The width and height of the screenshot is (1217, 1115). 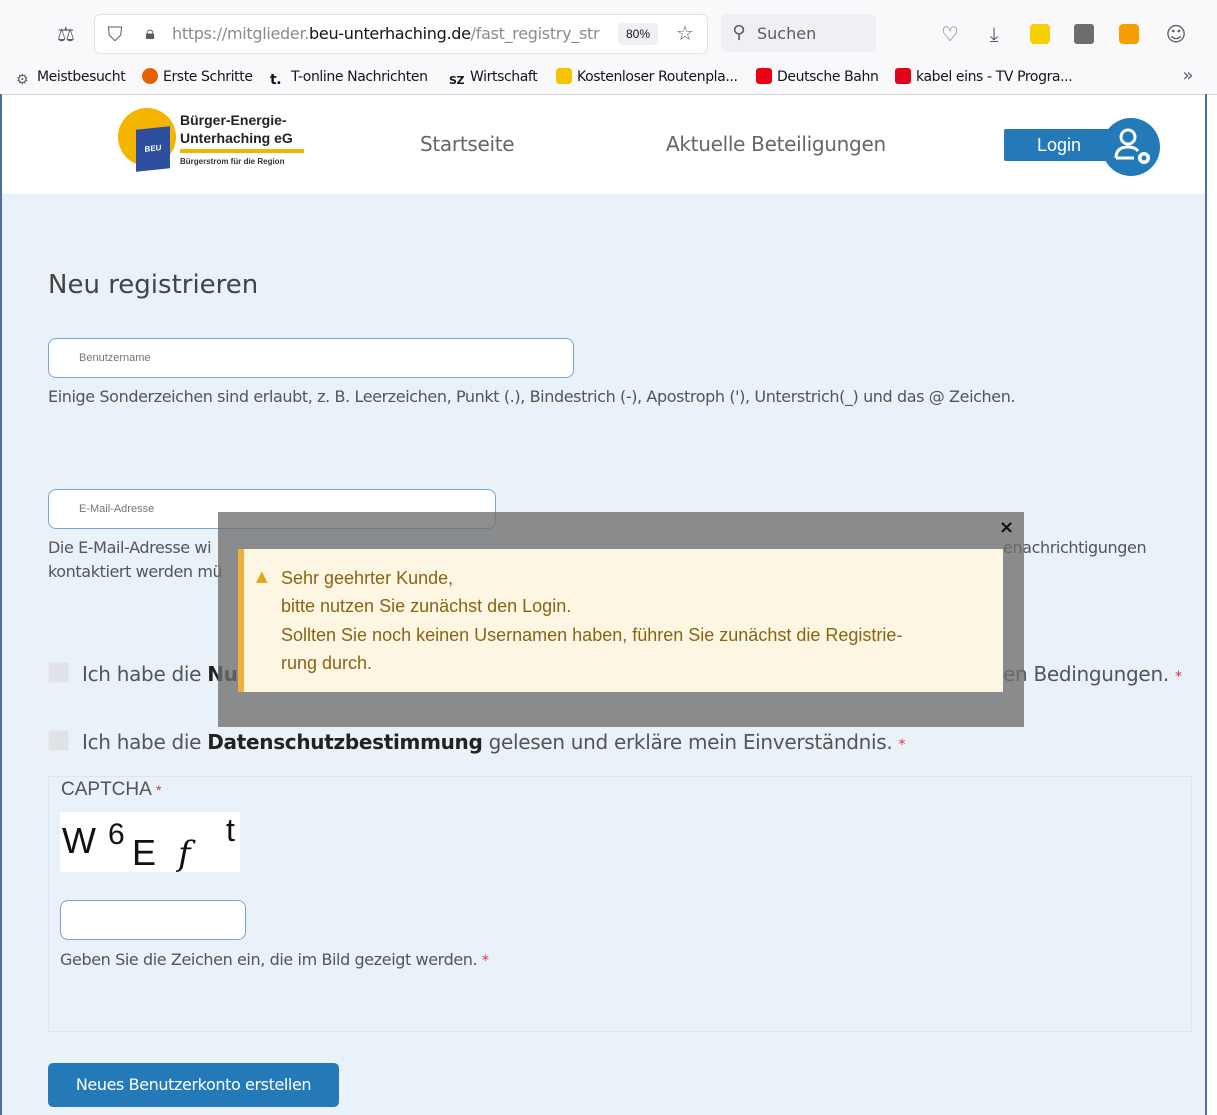 What do you see at coordinates (150, 76) in the screenshot?
I see `firefox-icon` at bounding box center [150, 76].